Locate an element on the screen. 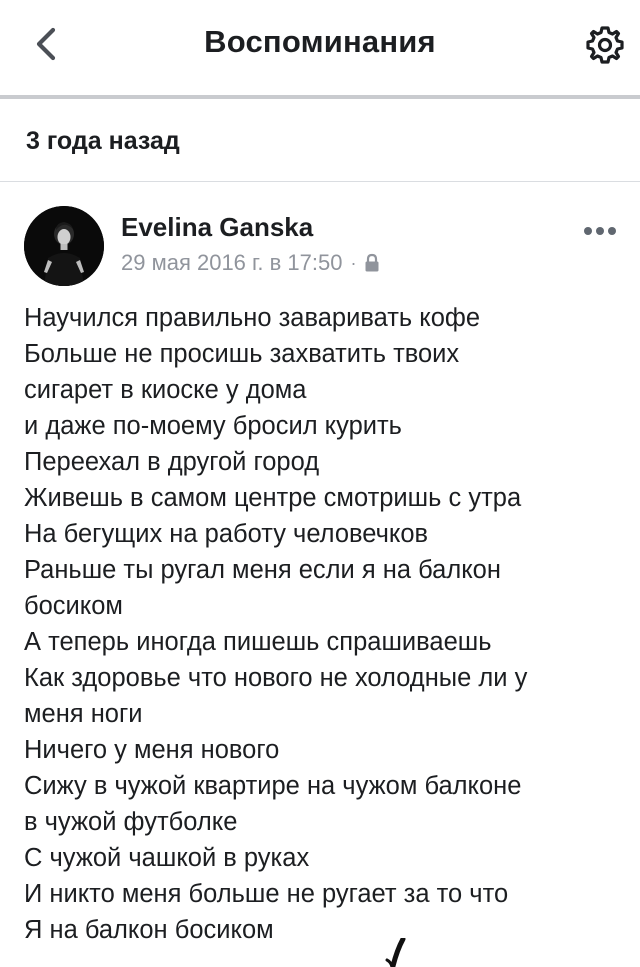 Image resolution: width=640 pixels, height=967 pixels. post-text-line: С чужой чашкой в руках is located at coordinates (167, 858).